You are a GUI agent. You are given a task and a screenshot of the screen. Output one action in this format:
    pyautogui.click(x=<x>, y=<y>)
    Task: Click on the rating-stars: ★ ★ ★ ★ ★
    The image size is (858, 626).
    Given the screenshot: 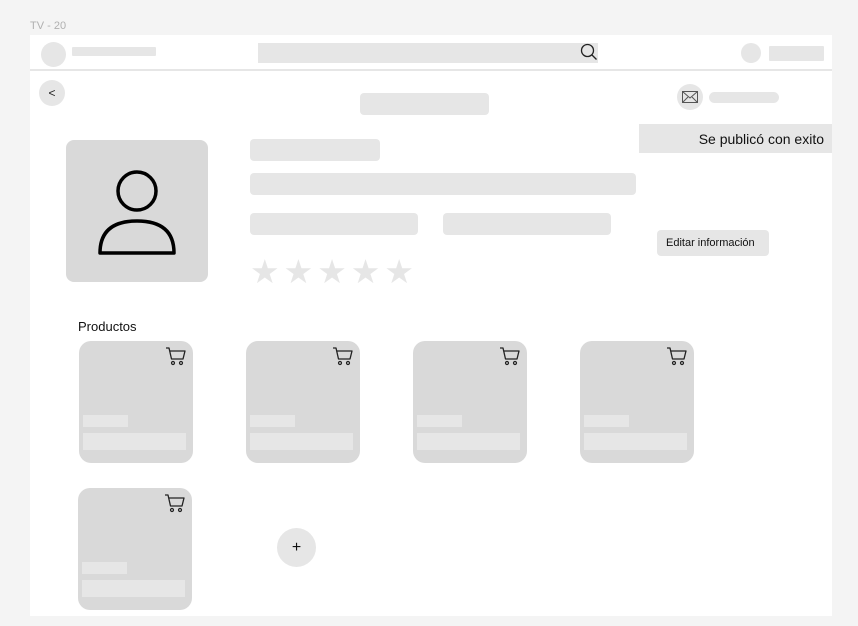 What is the action you would take?
    pyautogui.click(x=332, y=271)
    